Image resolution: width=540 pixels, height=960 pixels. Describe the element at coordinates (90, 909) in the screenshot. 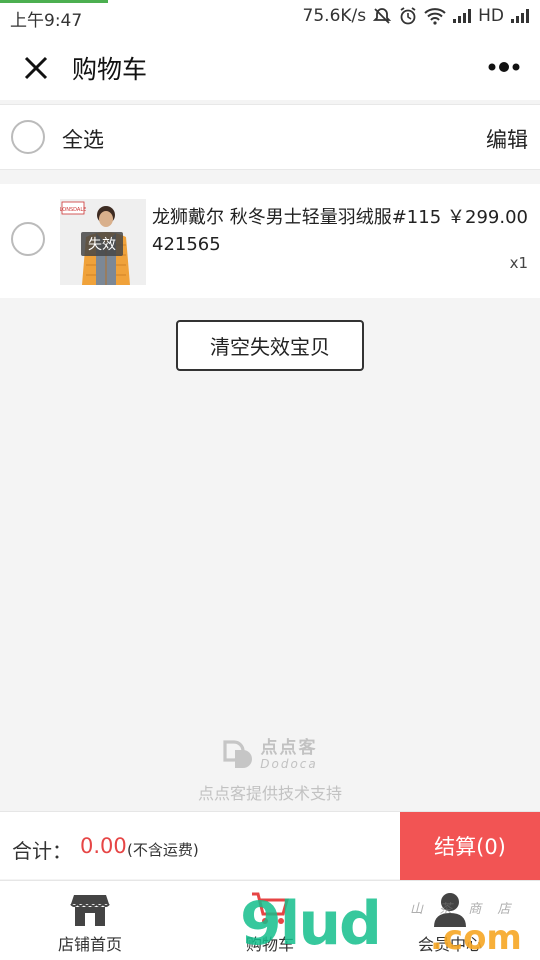

I see `store-icon` at that location.